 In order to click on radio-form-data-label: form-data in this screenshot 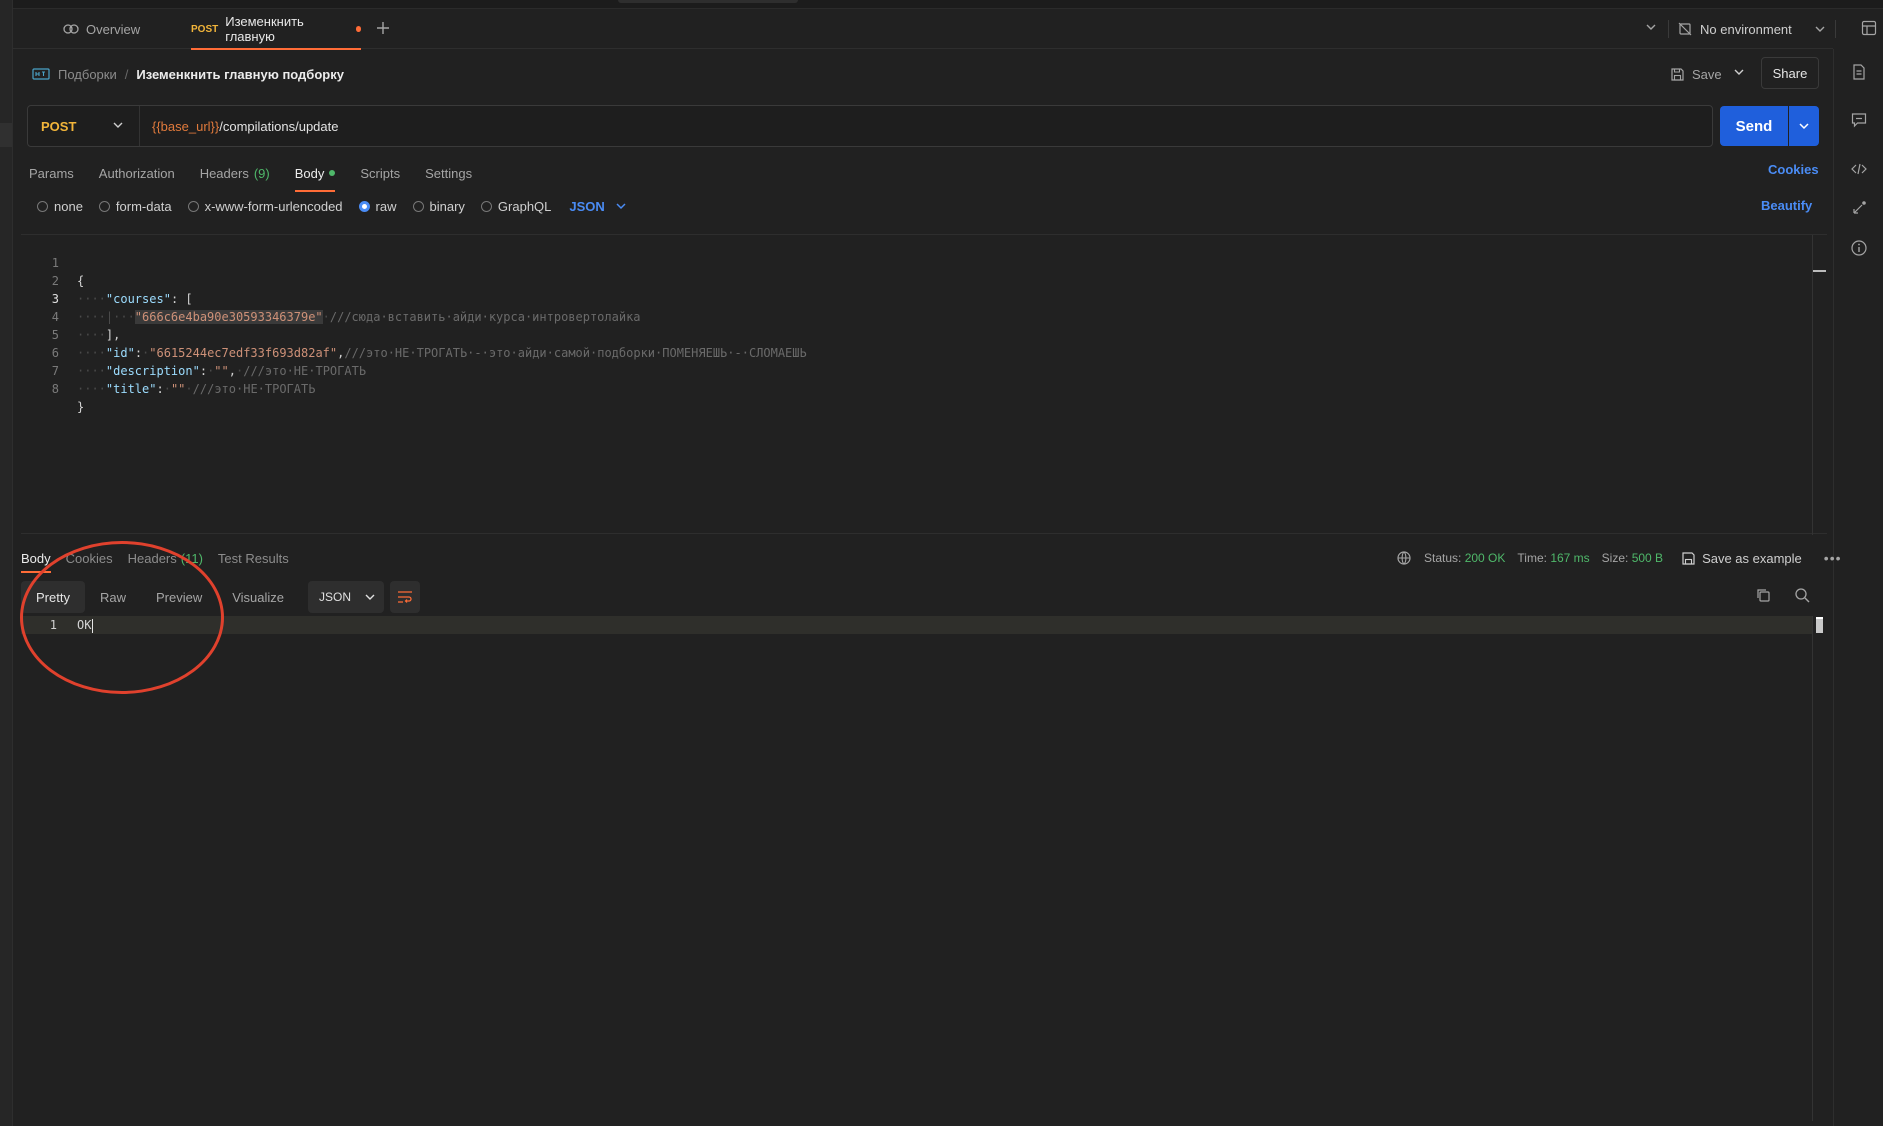, I will do `click(143, 206)`.